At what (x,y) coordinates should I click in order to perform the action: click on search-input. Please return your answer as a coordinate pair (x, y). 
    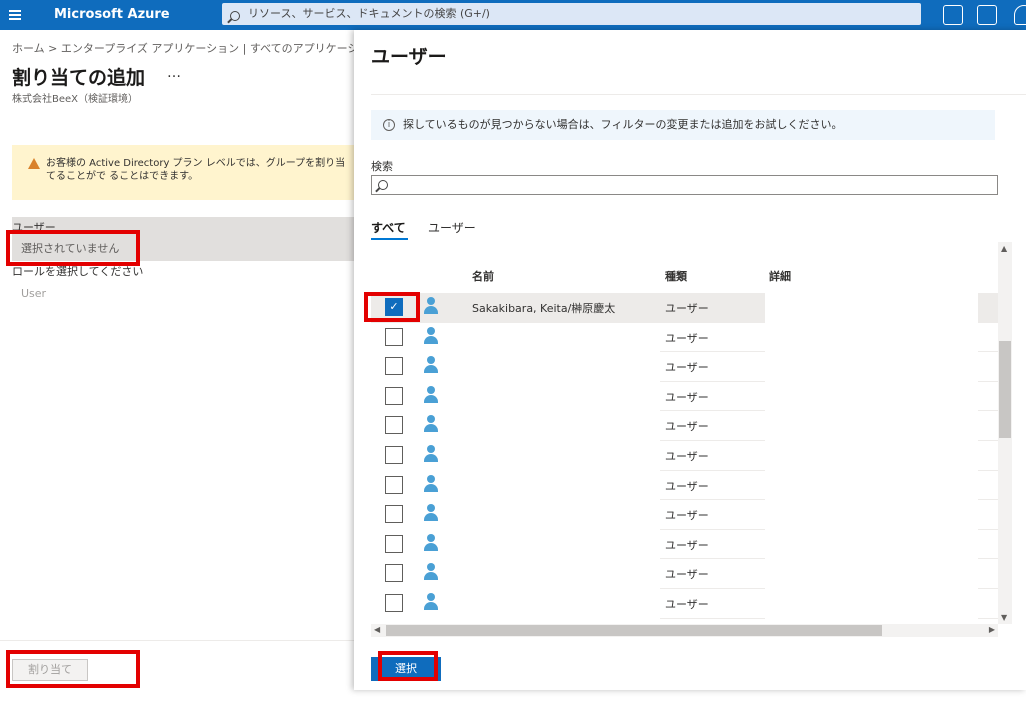
    Looking at the image, I should click on (684, 185).